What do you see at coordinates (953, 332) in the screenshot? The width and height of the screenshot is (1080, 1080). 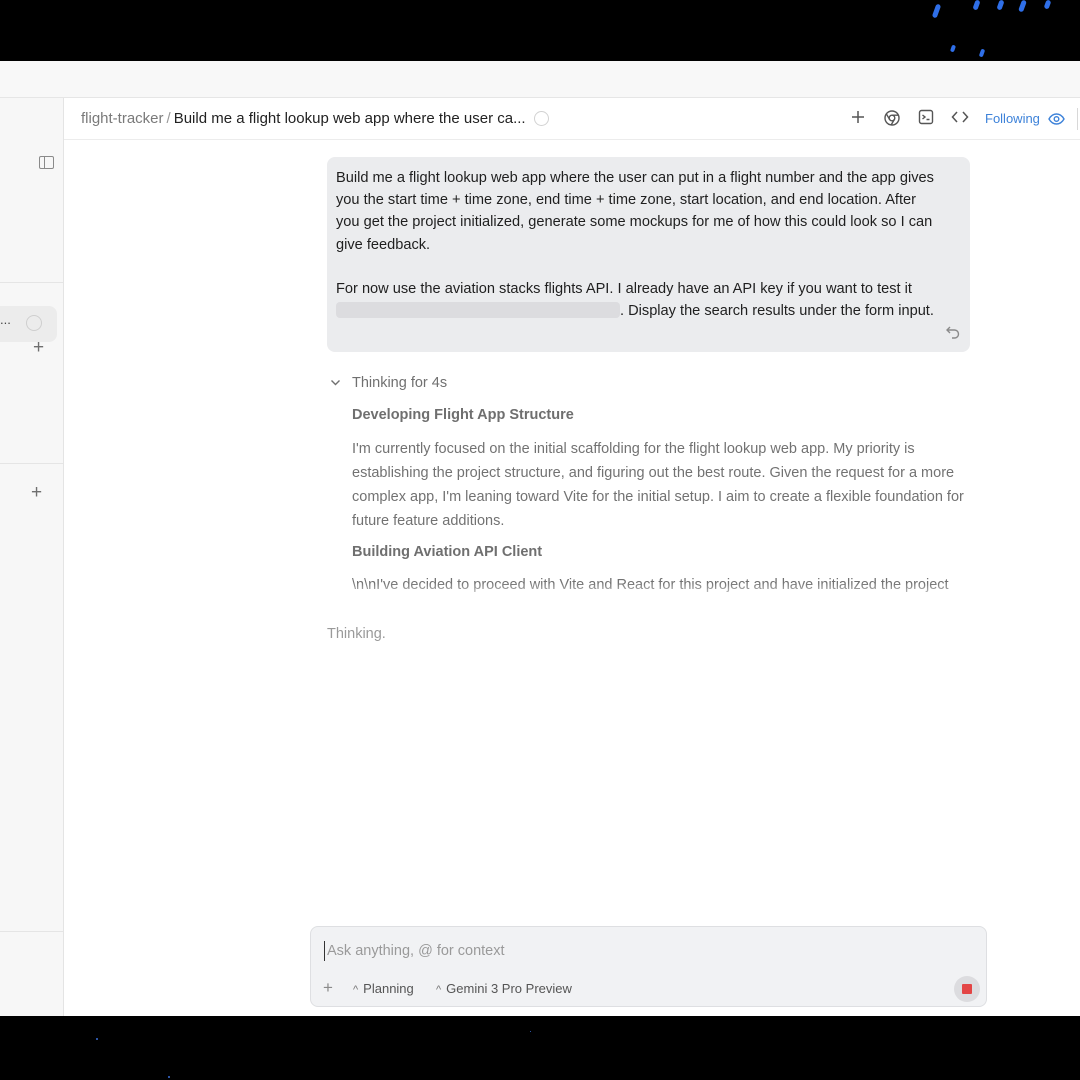 I see `undo-icon` at bounding box center [953, 332].